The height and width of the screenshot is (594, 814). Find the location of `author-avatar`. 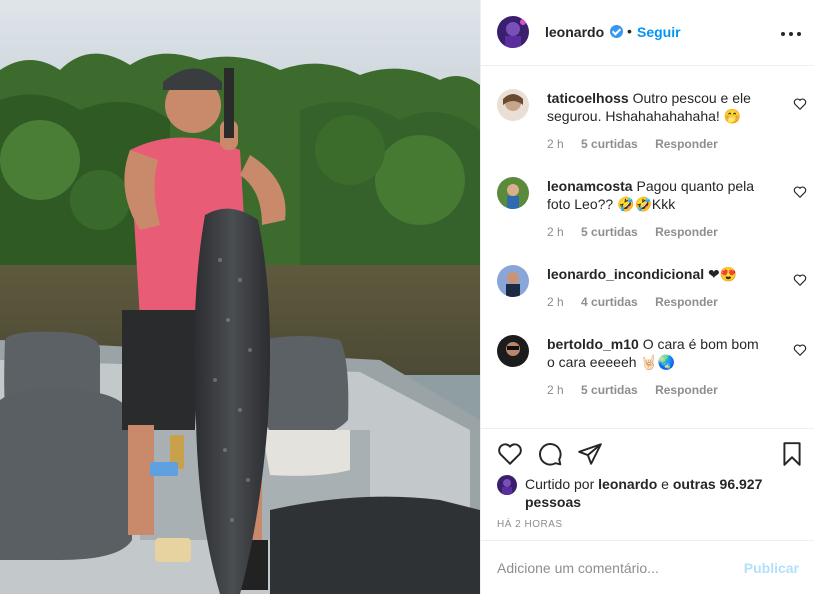

author-avatar is located at coordinates (513, 32).